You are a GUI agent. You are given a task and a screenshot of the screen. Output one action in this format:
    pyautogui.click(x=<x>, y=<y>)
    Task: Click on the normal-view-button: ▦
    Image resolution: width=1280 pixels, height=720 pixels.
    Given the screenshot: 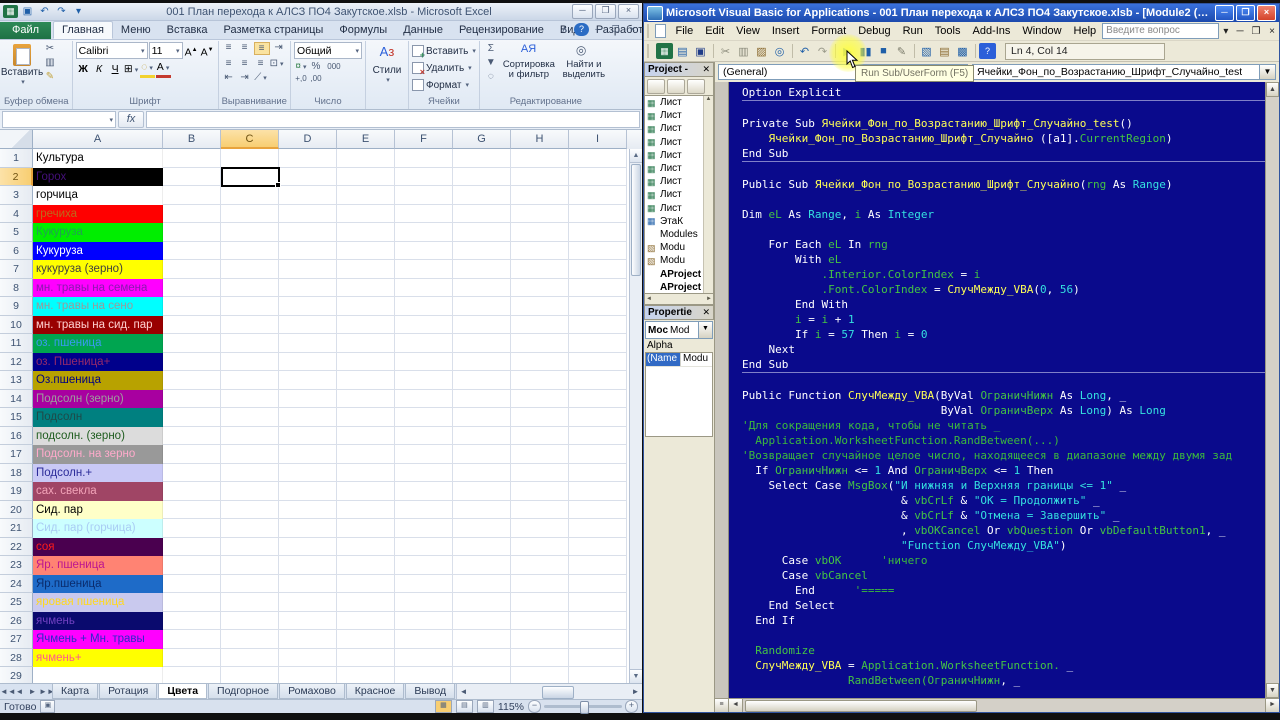 What is the action you would take?
    pyautogui.click(x=443, y=706)
    